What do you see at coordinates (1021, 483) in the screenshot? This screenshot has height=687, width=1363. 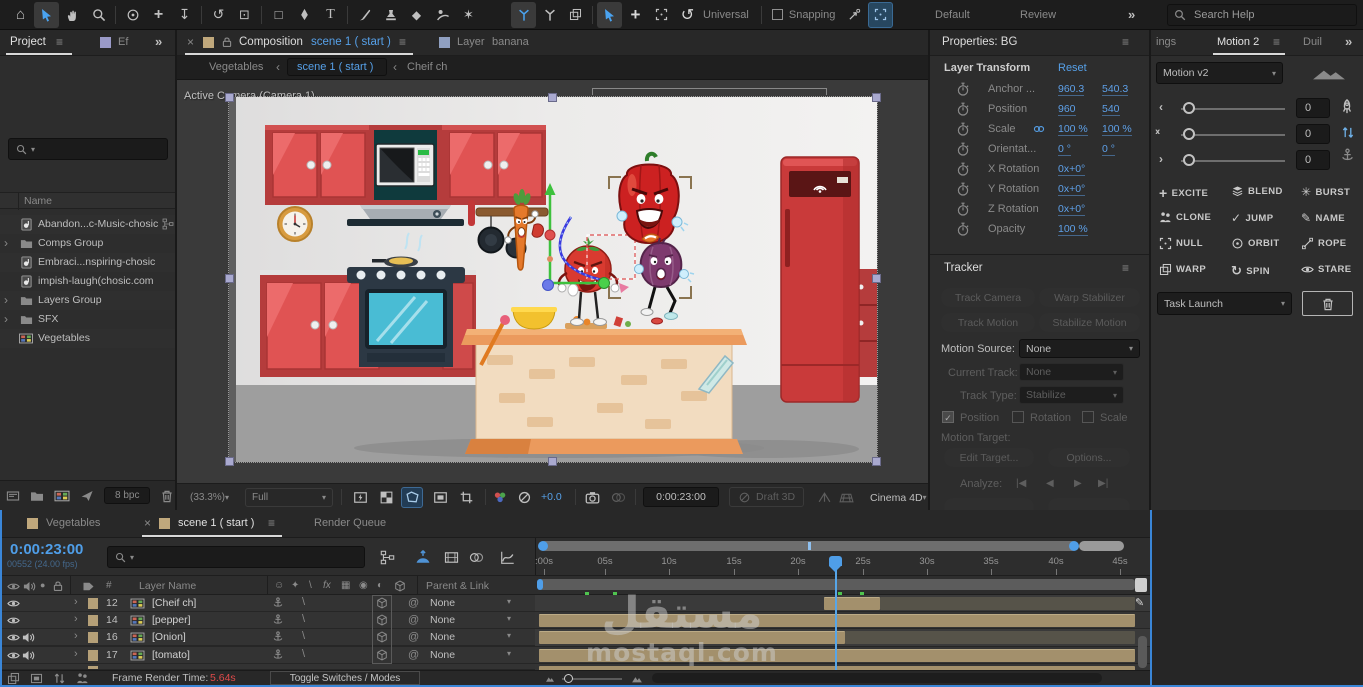 I see `analyze-backward-frame-icon: |◀` at bounding box center [1021, 483].